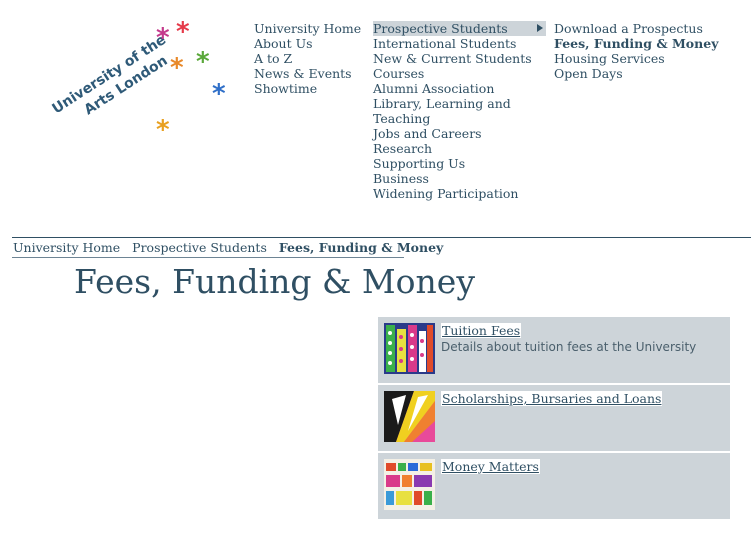 This screenshot has height=536, width=751. I want to click on logo-asterisk-magenta: *, so click(163, 38).